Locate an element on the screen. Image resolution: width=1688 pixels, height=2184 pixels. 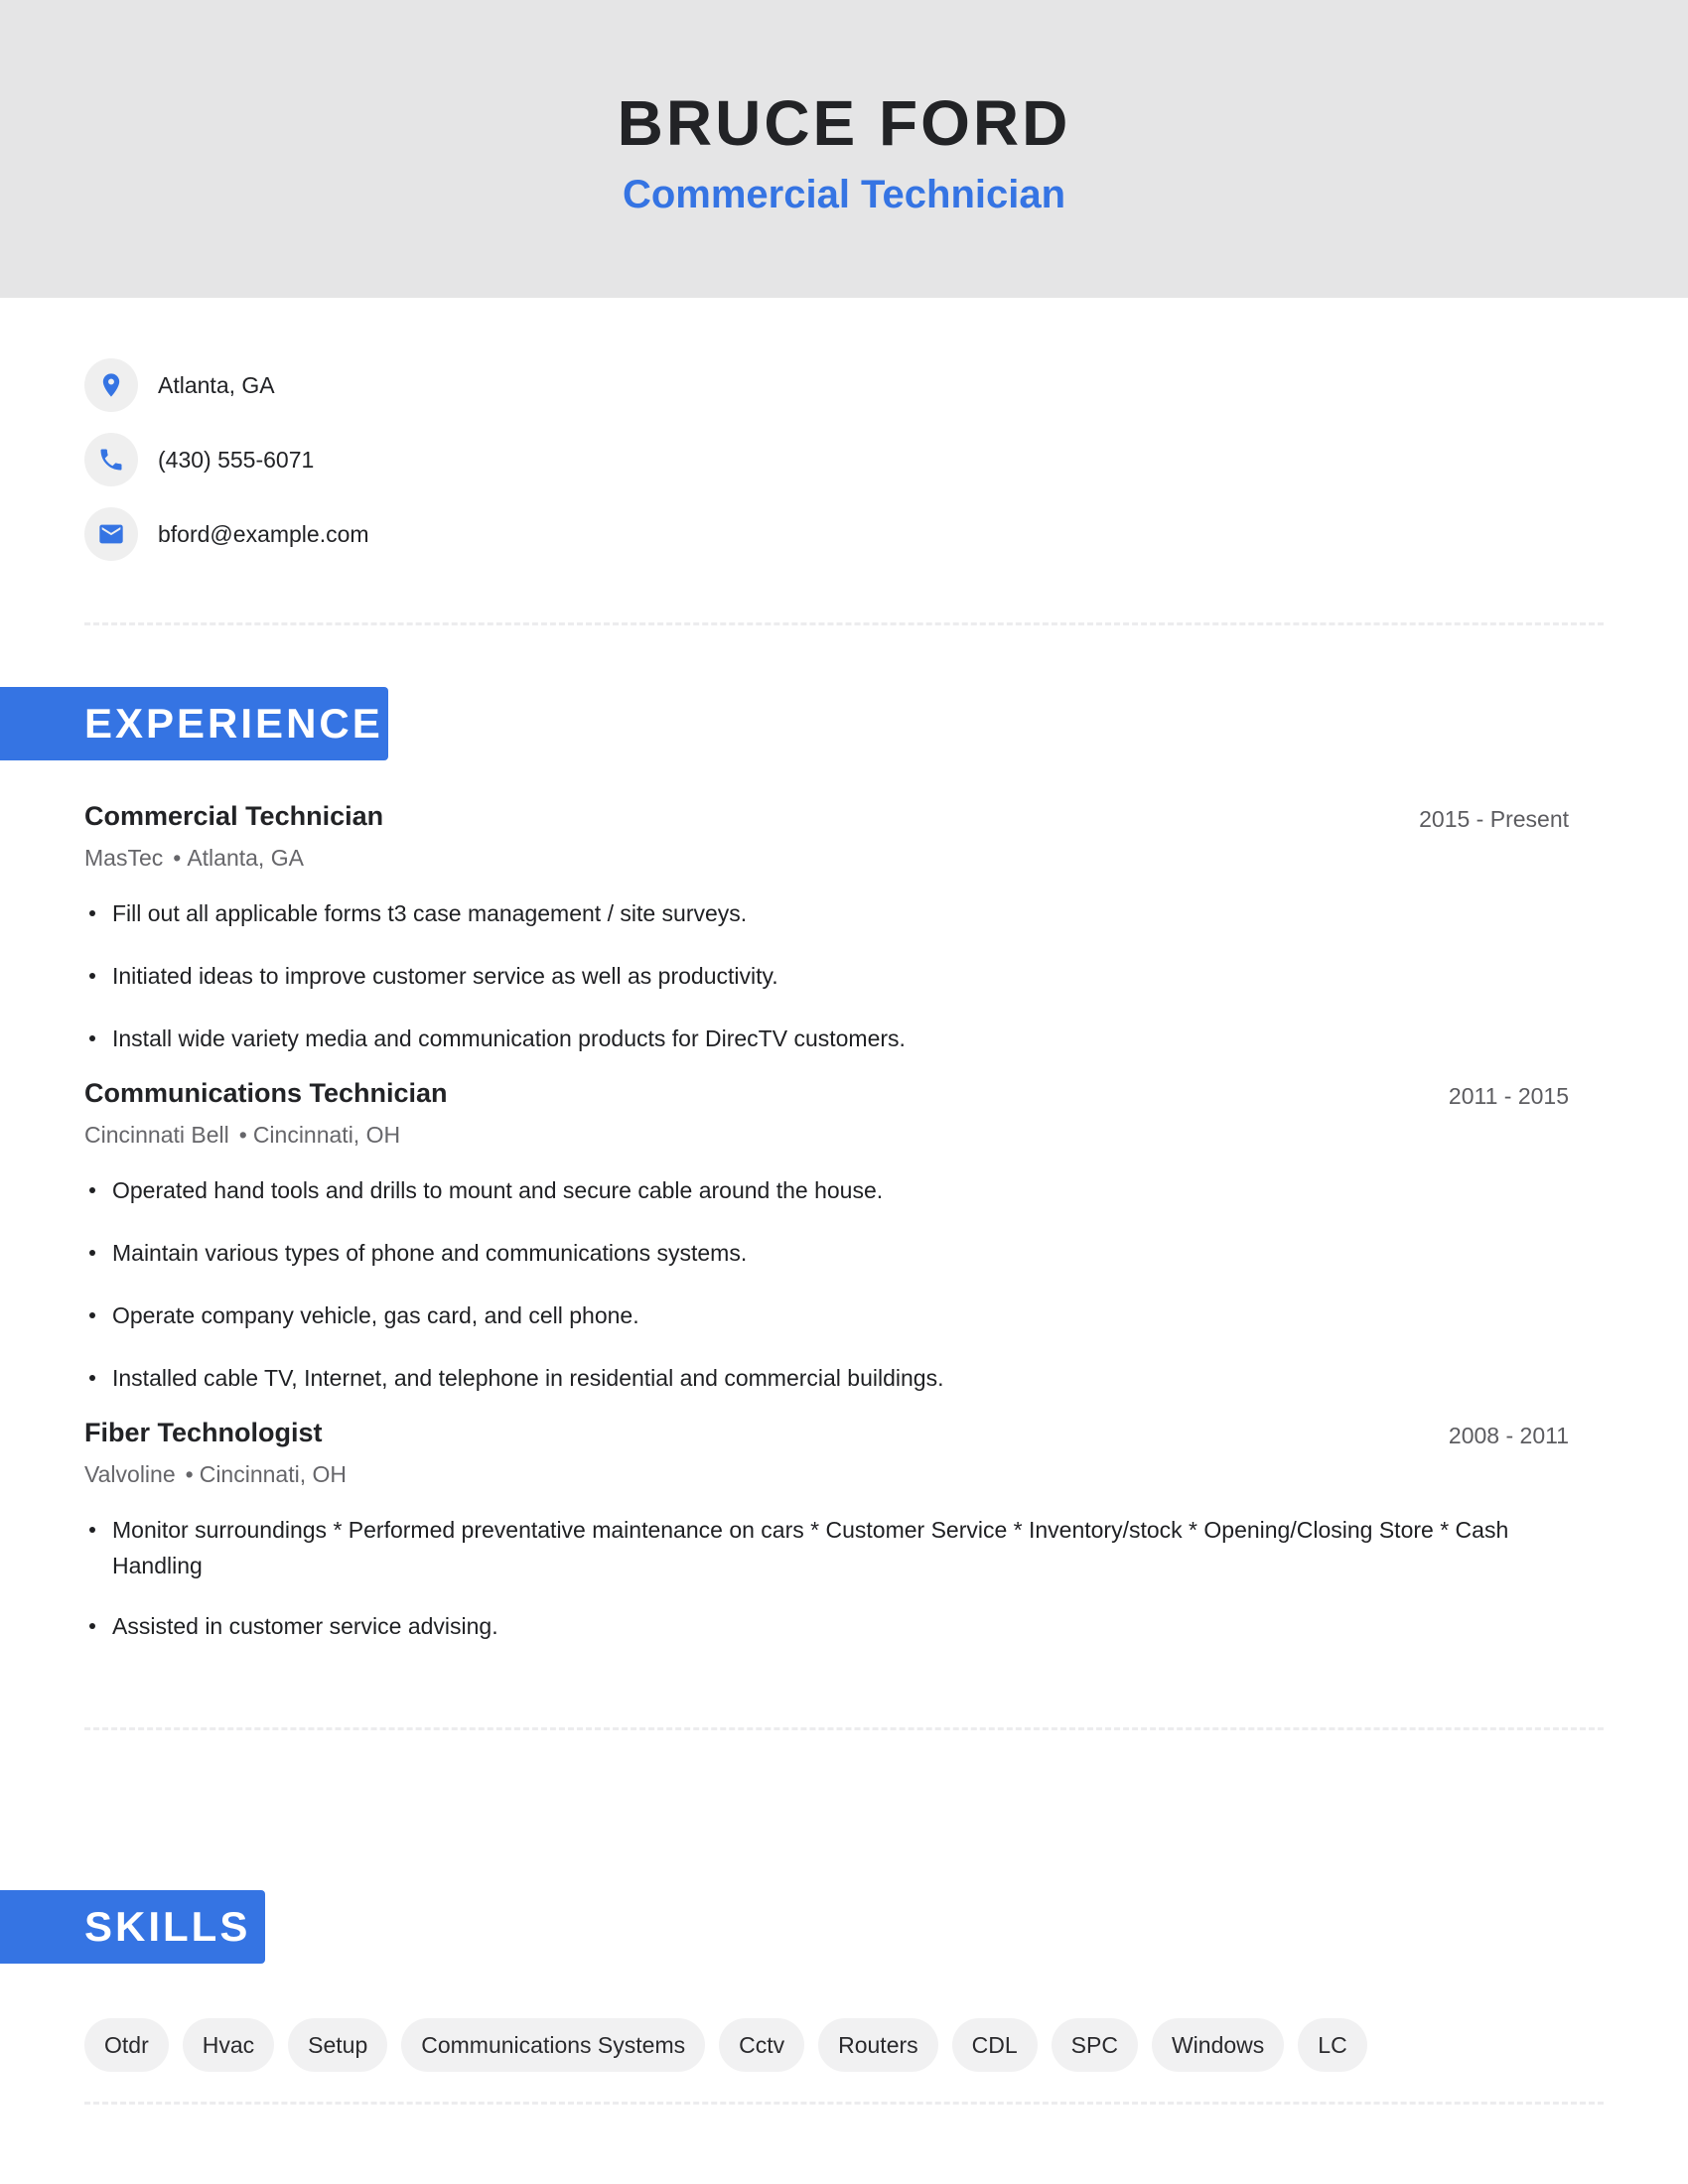
skill-pill: Otdr is located at coordinates (126, 2045).